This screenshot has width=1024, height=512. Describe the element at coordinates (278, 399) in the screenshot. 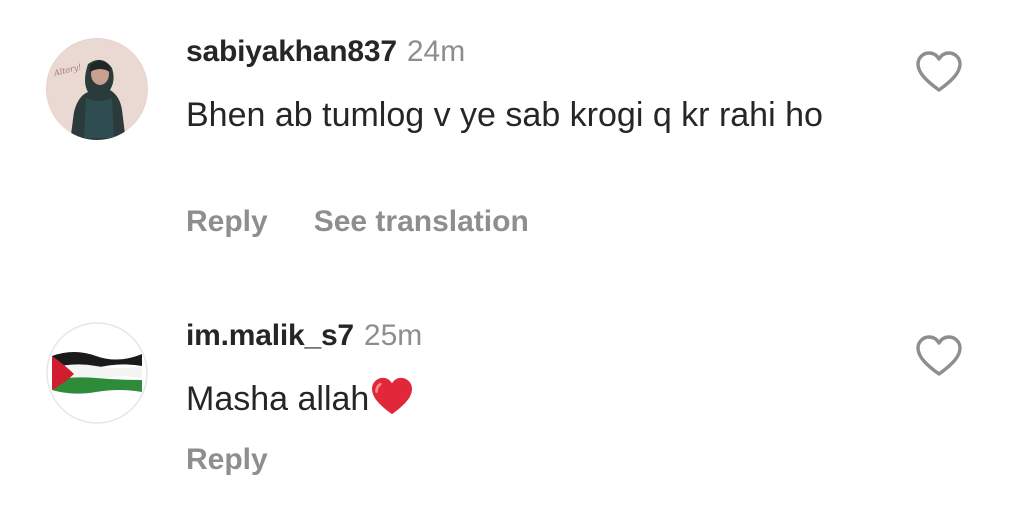

I see `comment-text-content: Masha allah` at that location.